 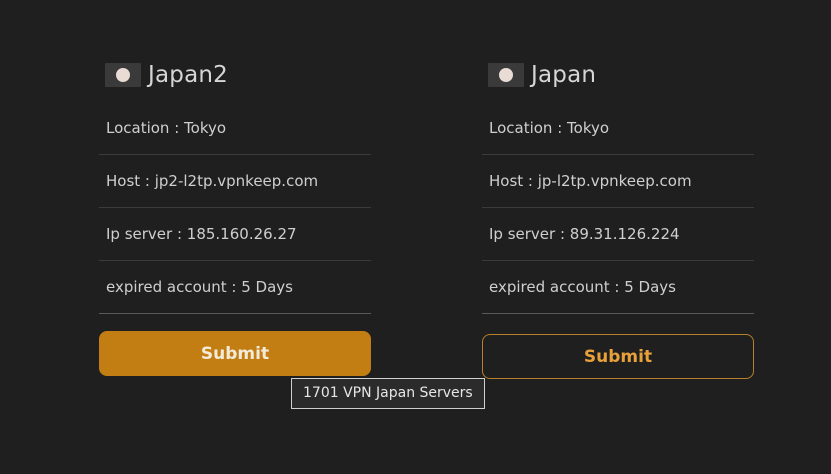 What do you see at coordinates (235, 75) in the screenshot?
I see `card-header: Japan2` at bounding box center [235, 75].